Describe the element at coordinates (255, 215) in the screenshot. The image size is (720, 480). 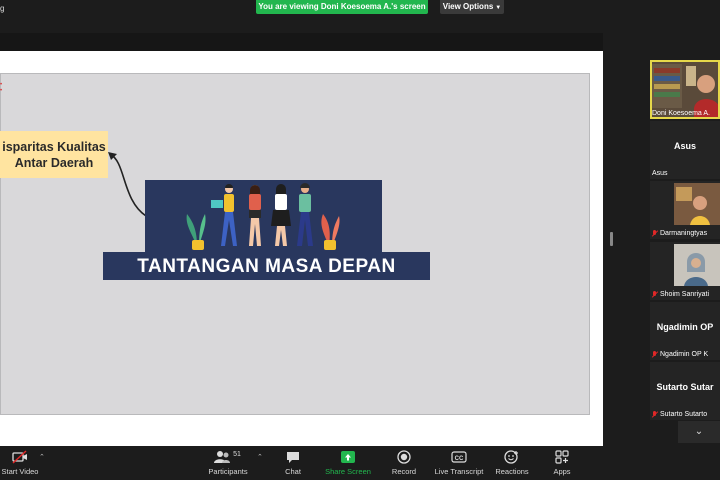
I see `person-2-icon` at that location.